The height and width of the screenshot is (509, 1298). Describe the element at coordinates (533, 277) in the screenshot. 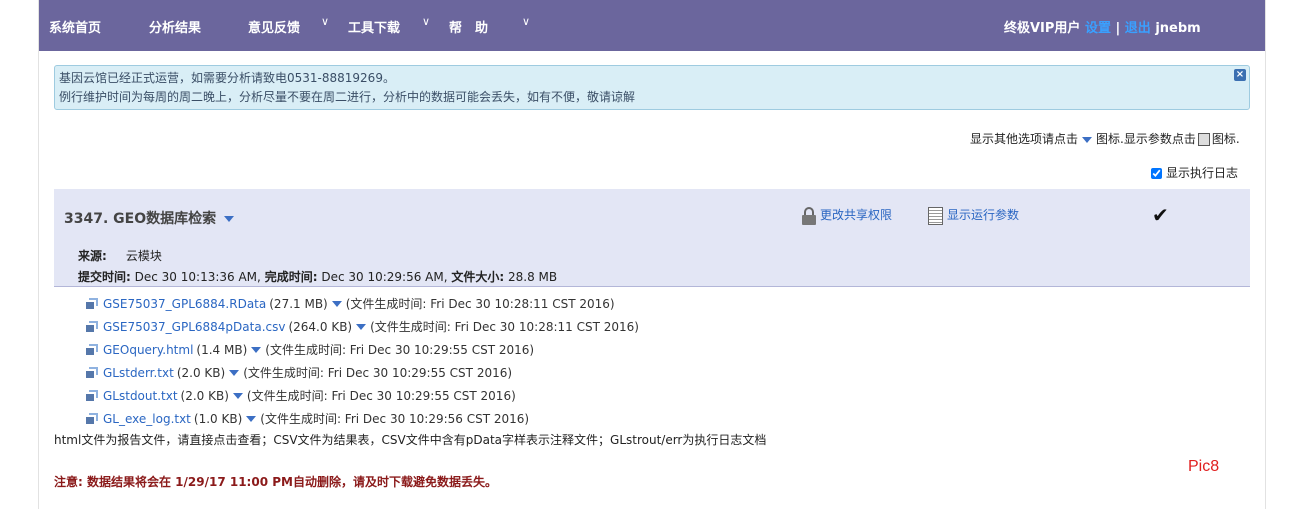

I see `size-value: 28.8 MB` at that location.